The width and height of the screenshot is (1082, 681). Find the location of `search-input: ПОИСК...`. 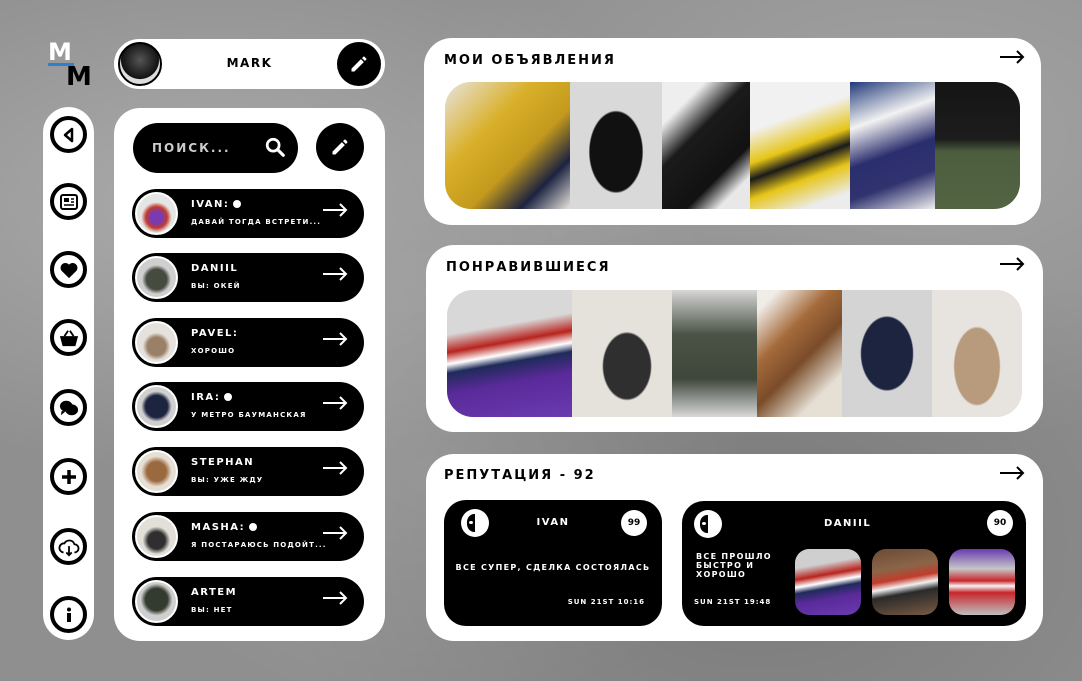

search-input: ПОИСК... is located at coordinates (215, 148).